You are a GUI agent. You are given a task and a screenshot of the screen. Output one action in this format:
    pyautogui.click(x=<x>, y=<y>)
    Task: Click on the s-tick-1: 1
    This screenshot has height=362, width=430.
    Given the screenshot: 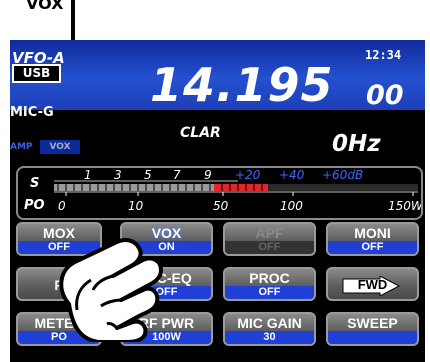 What is the action you would take?
    pyautogui.click(x=88, y=175)
    